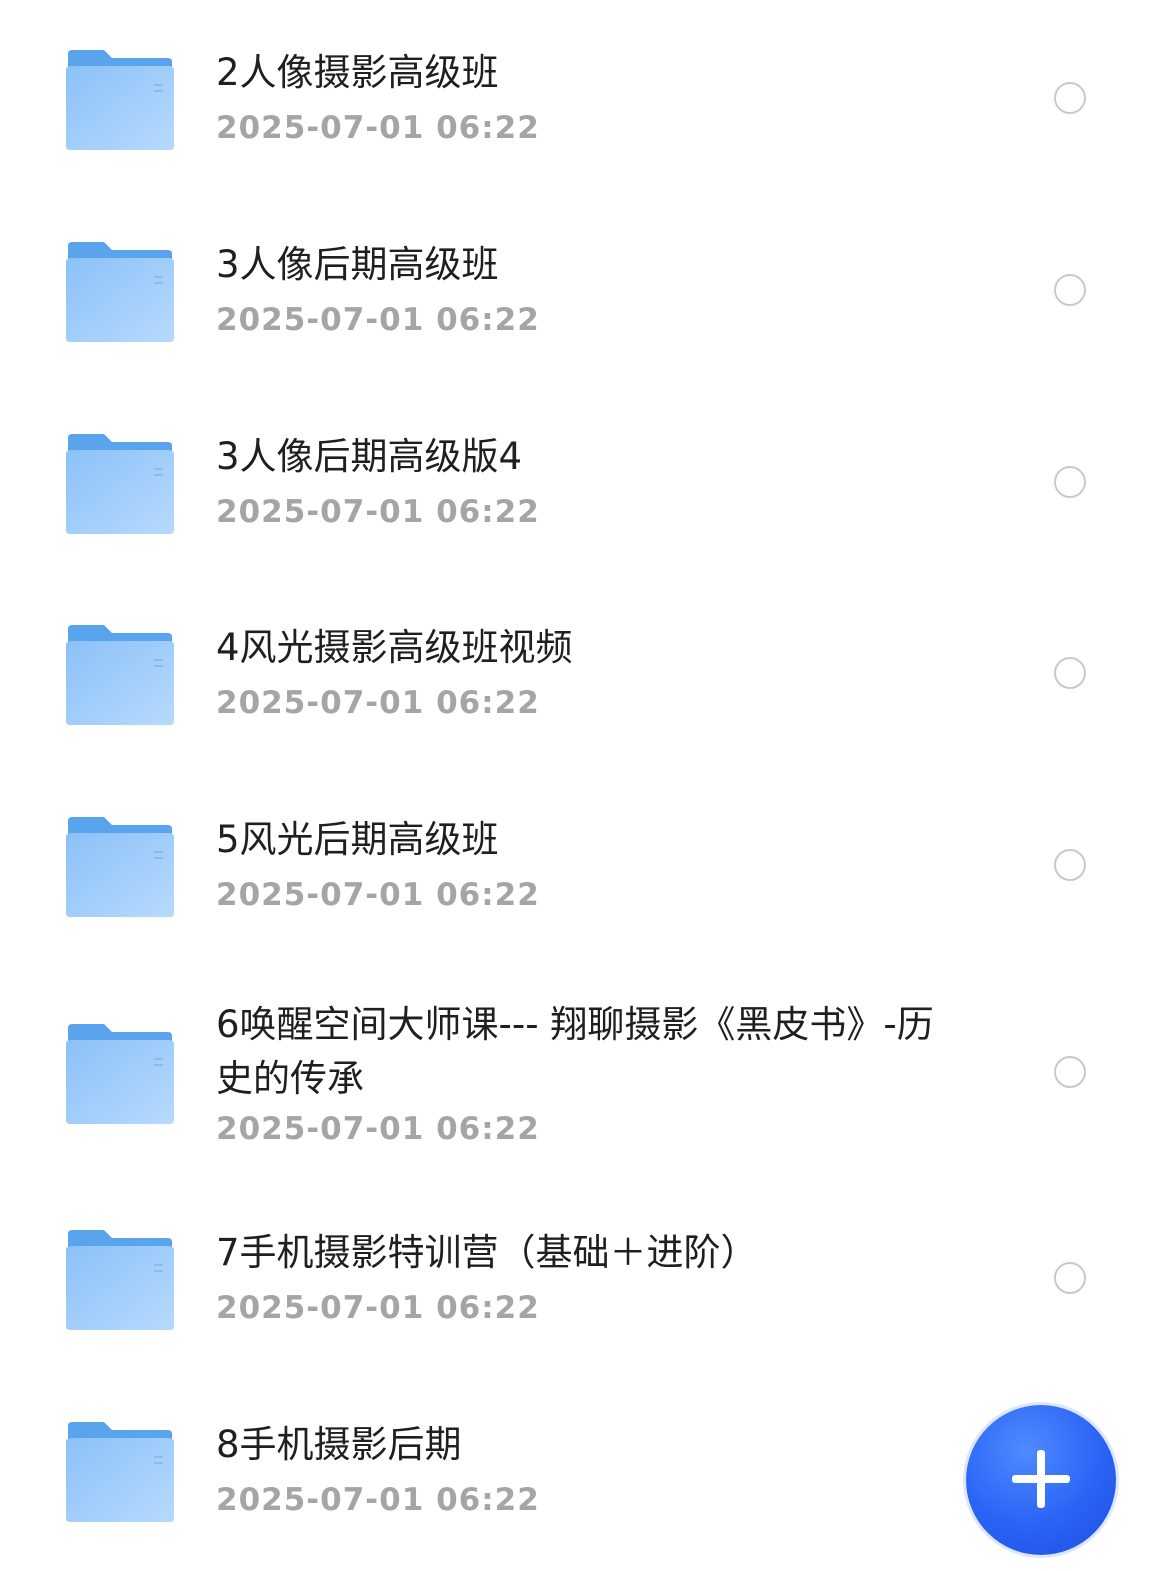 The image size is (1170, 1571). Describe the element at coordinates (357, 264) in the screenshot. I see `file-name: 3人像后期高级班` at that location.